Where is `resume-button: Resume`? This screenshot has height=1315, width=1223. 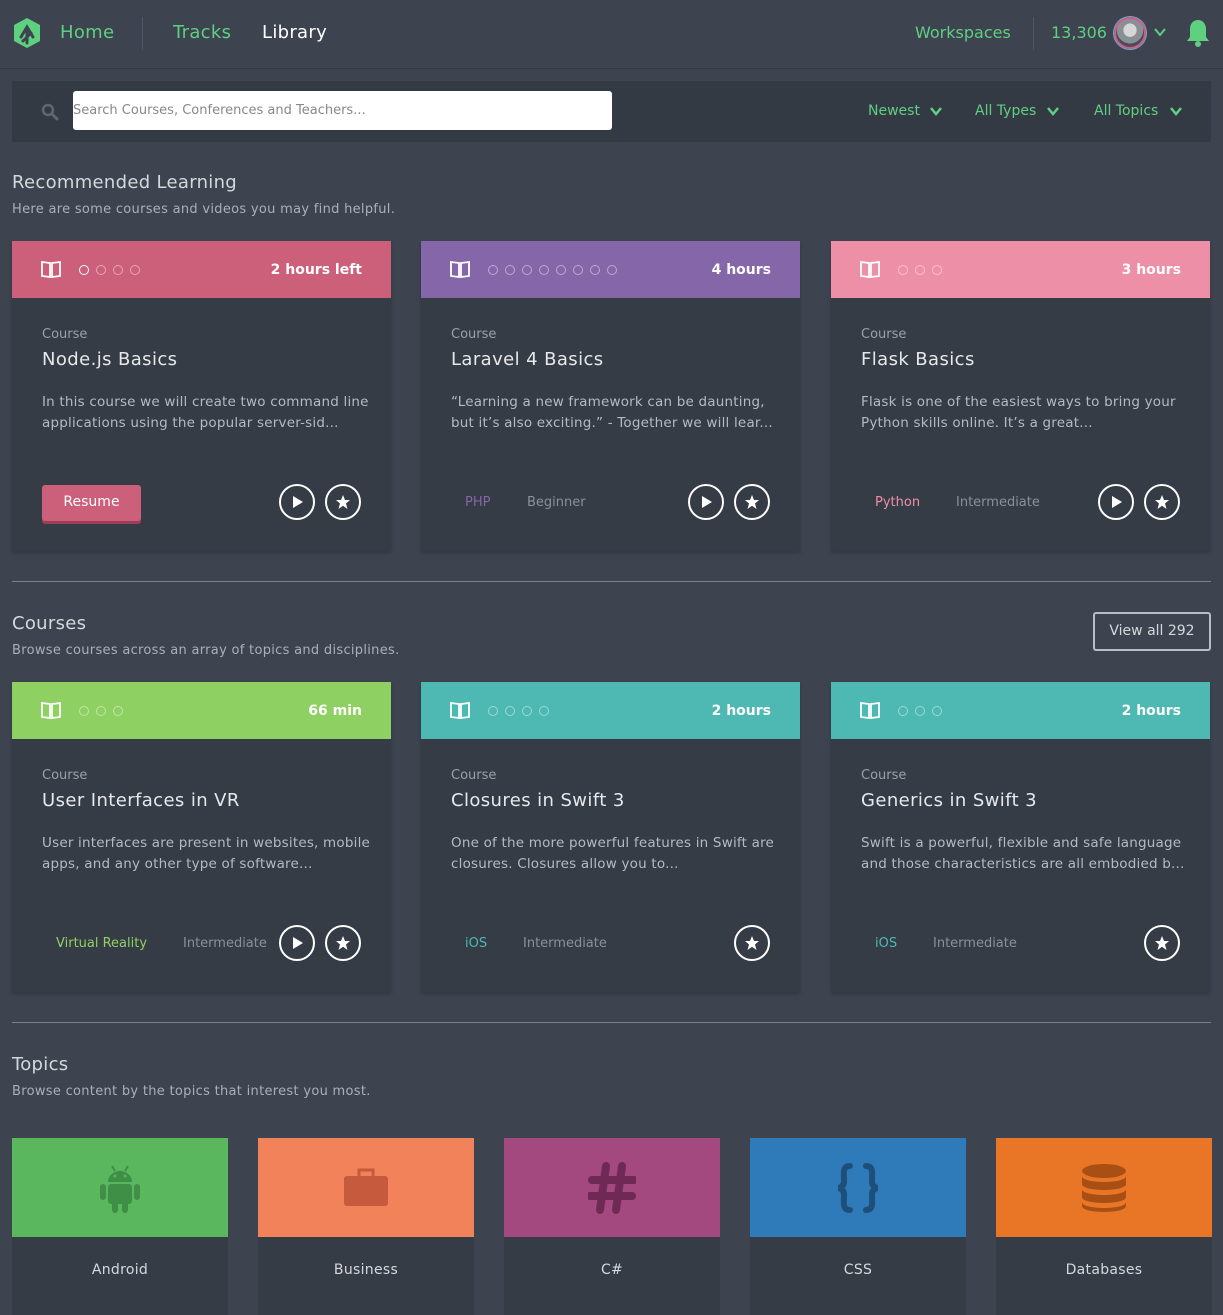
resume-button: Resume is located at coordinates (91, 503).